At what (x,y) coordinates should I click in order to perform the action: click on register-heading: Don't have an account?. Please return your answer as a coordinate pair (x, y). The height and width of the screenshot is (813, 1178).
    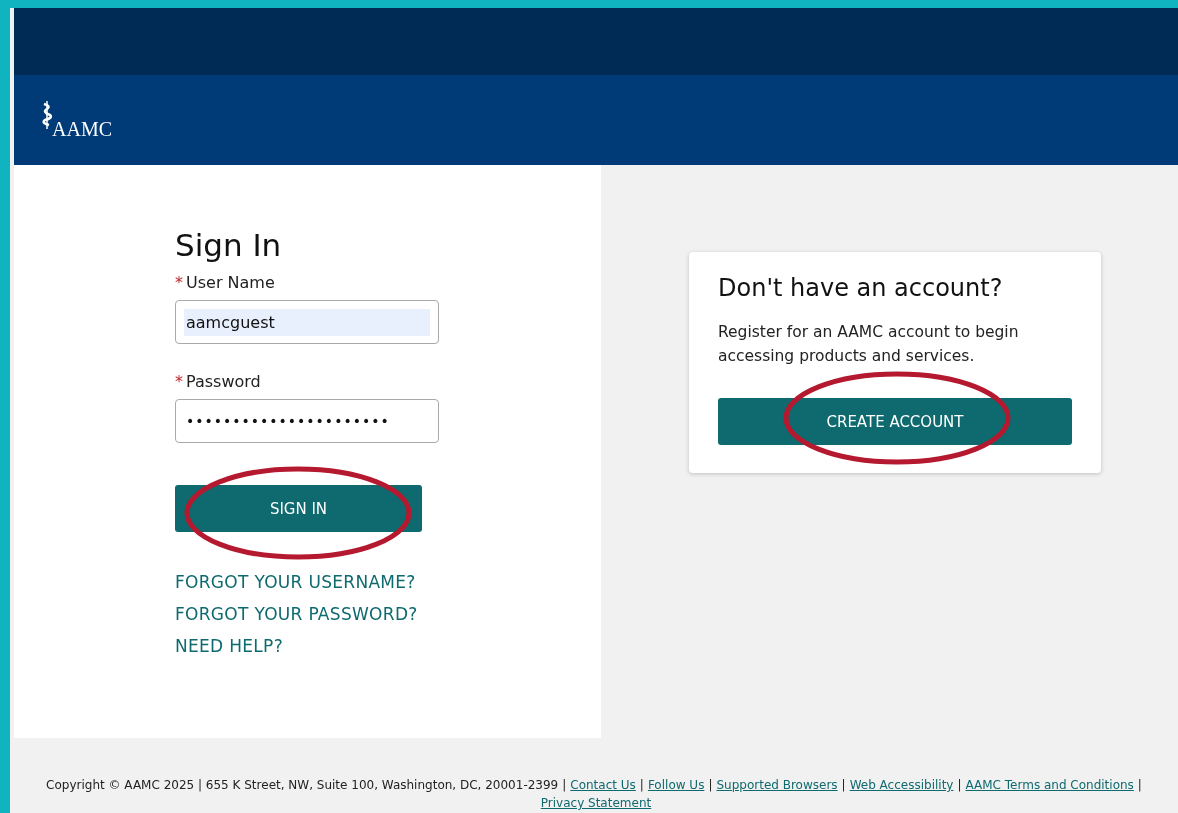
    Looking at the image, I should click on (861, 288).